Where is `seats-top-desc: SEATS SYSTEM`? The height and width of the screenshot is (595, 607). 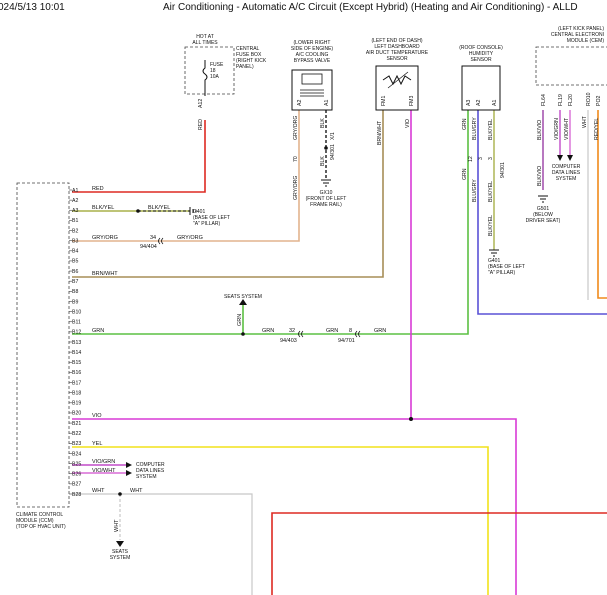
seats-top-desc: SEATS SYSTEM is located at coordinates (243, 297).